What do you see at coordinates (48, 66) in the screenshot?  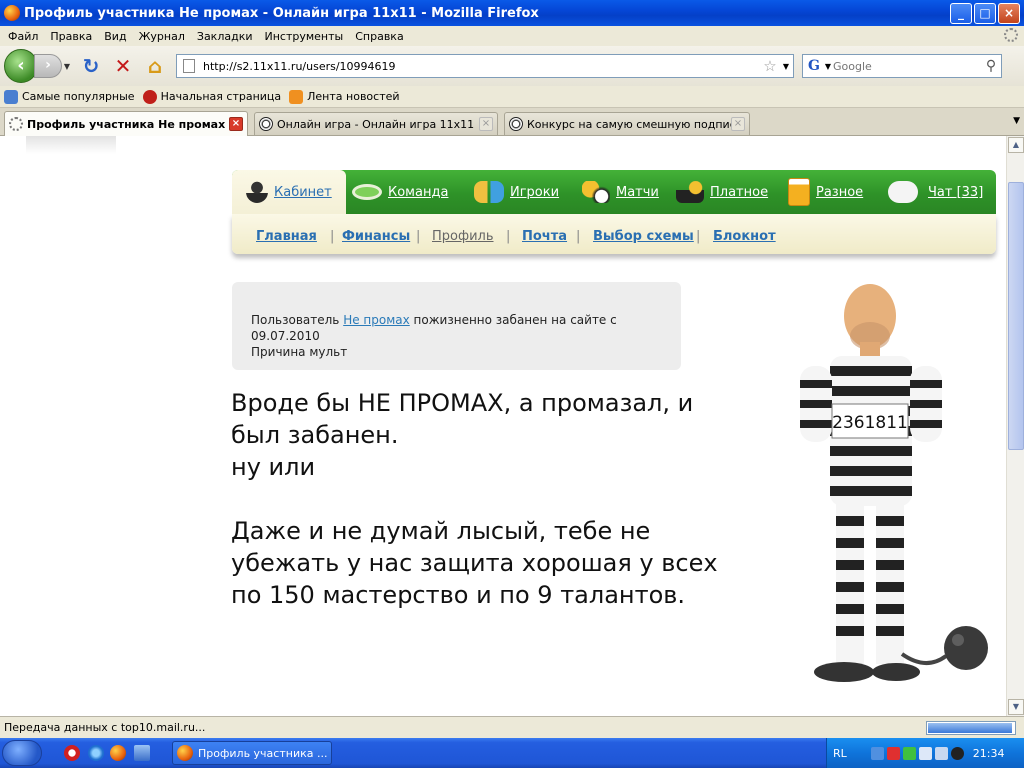 I see `forward-button: ›` at bounding box center [48, 66].